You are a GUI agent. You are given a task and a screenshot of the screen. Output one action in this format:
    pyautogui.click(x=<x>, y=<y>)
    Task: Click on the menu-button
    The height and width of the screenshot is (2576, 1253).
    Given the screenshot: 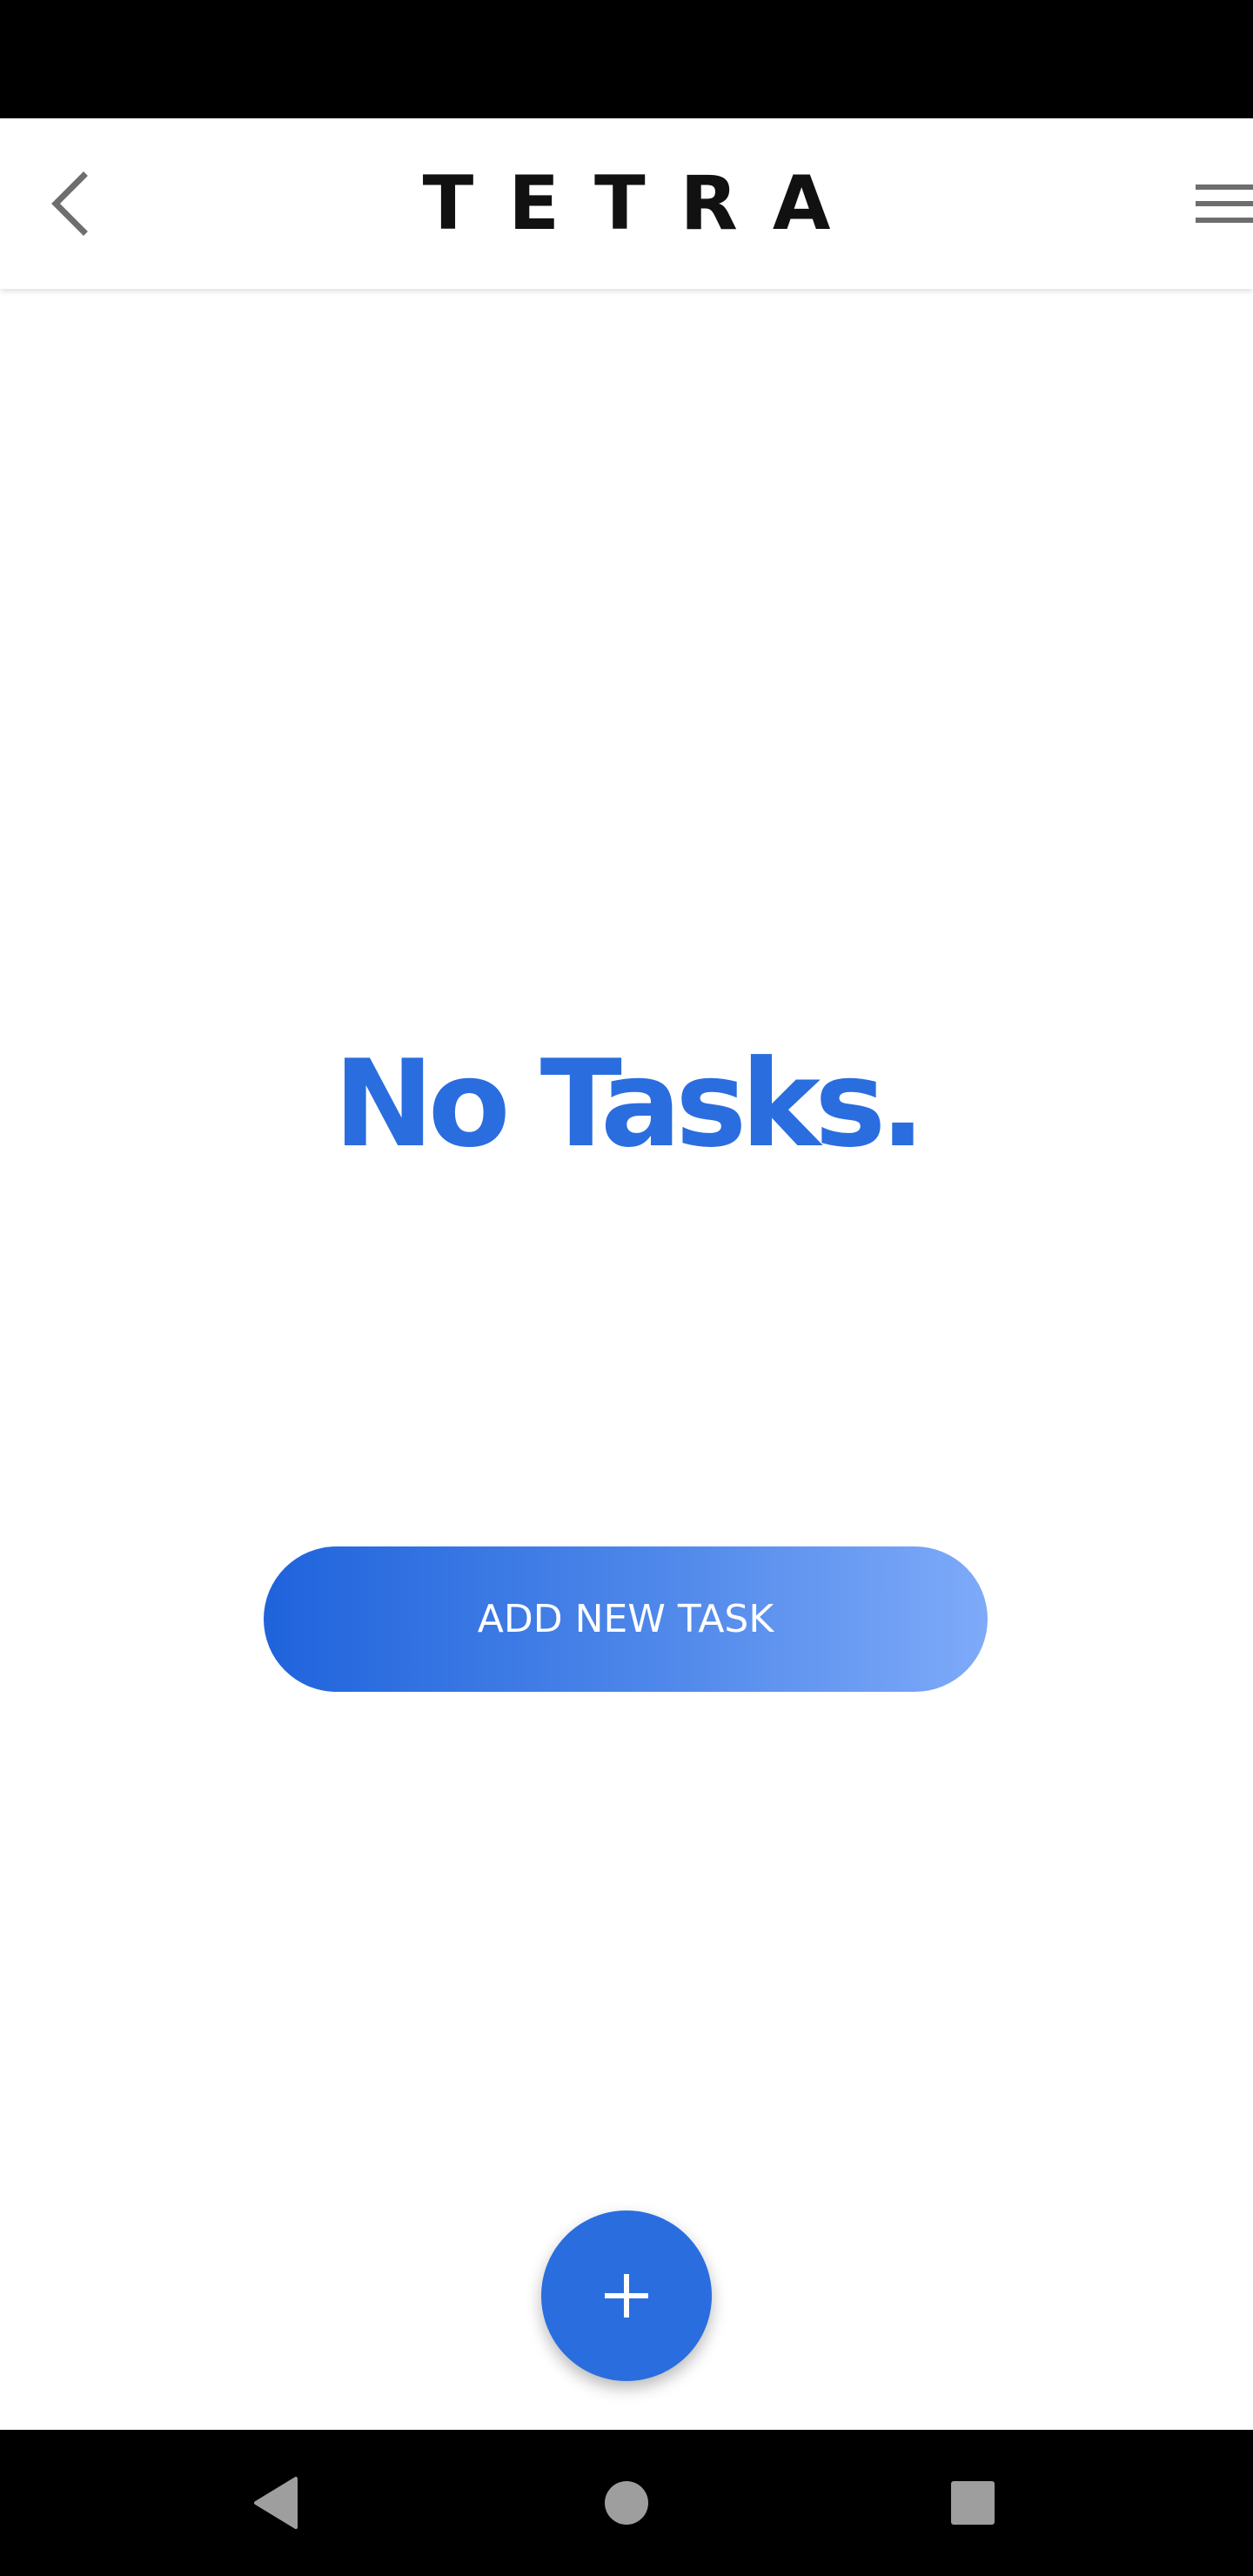 What is the action you would take?
    pyautogui.click(x=1204, y=203)
    